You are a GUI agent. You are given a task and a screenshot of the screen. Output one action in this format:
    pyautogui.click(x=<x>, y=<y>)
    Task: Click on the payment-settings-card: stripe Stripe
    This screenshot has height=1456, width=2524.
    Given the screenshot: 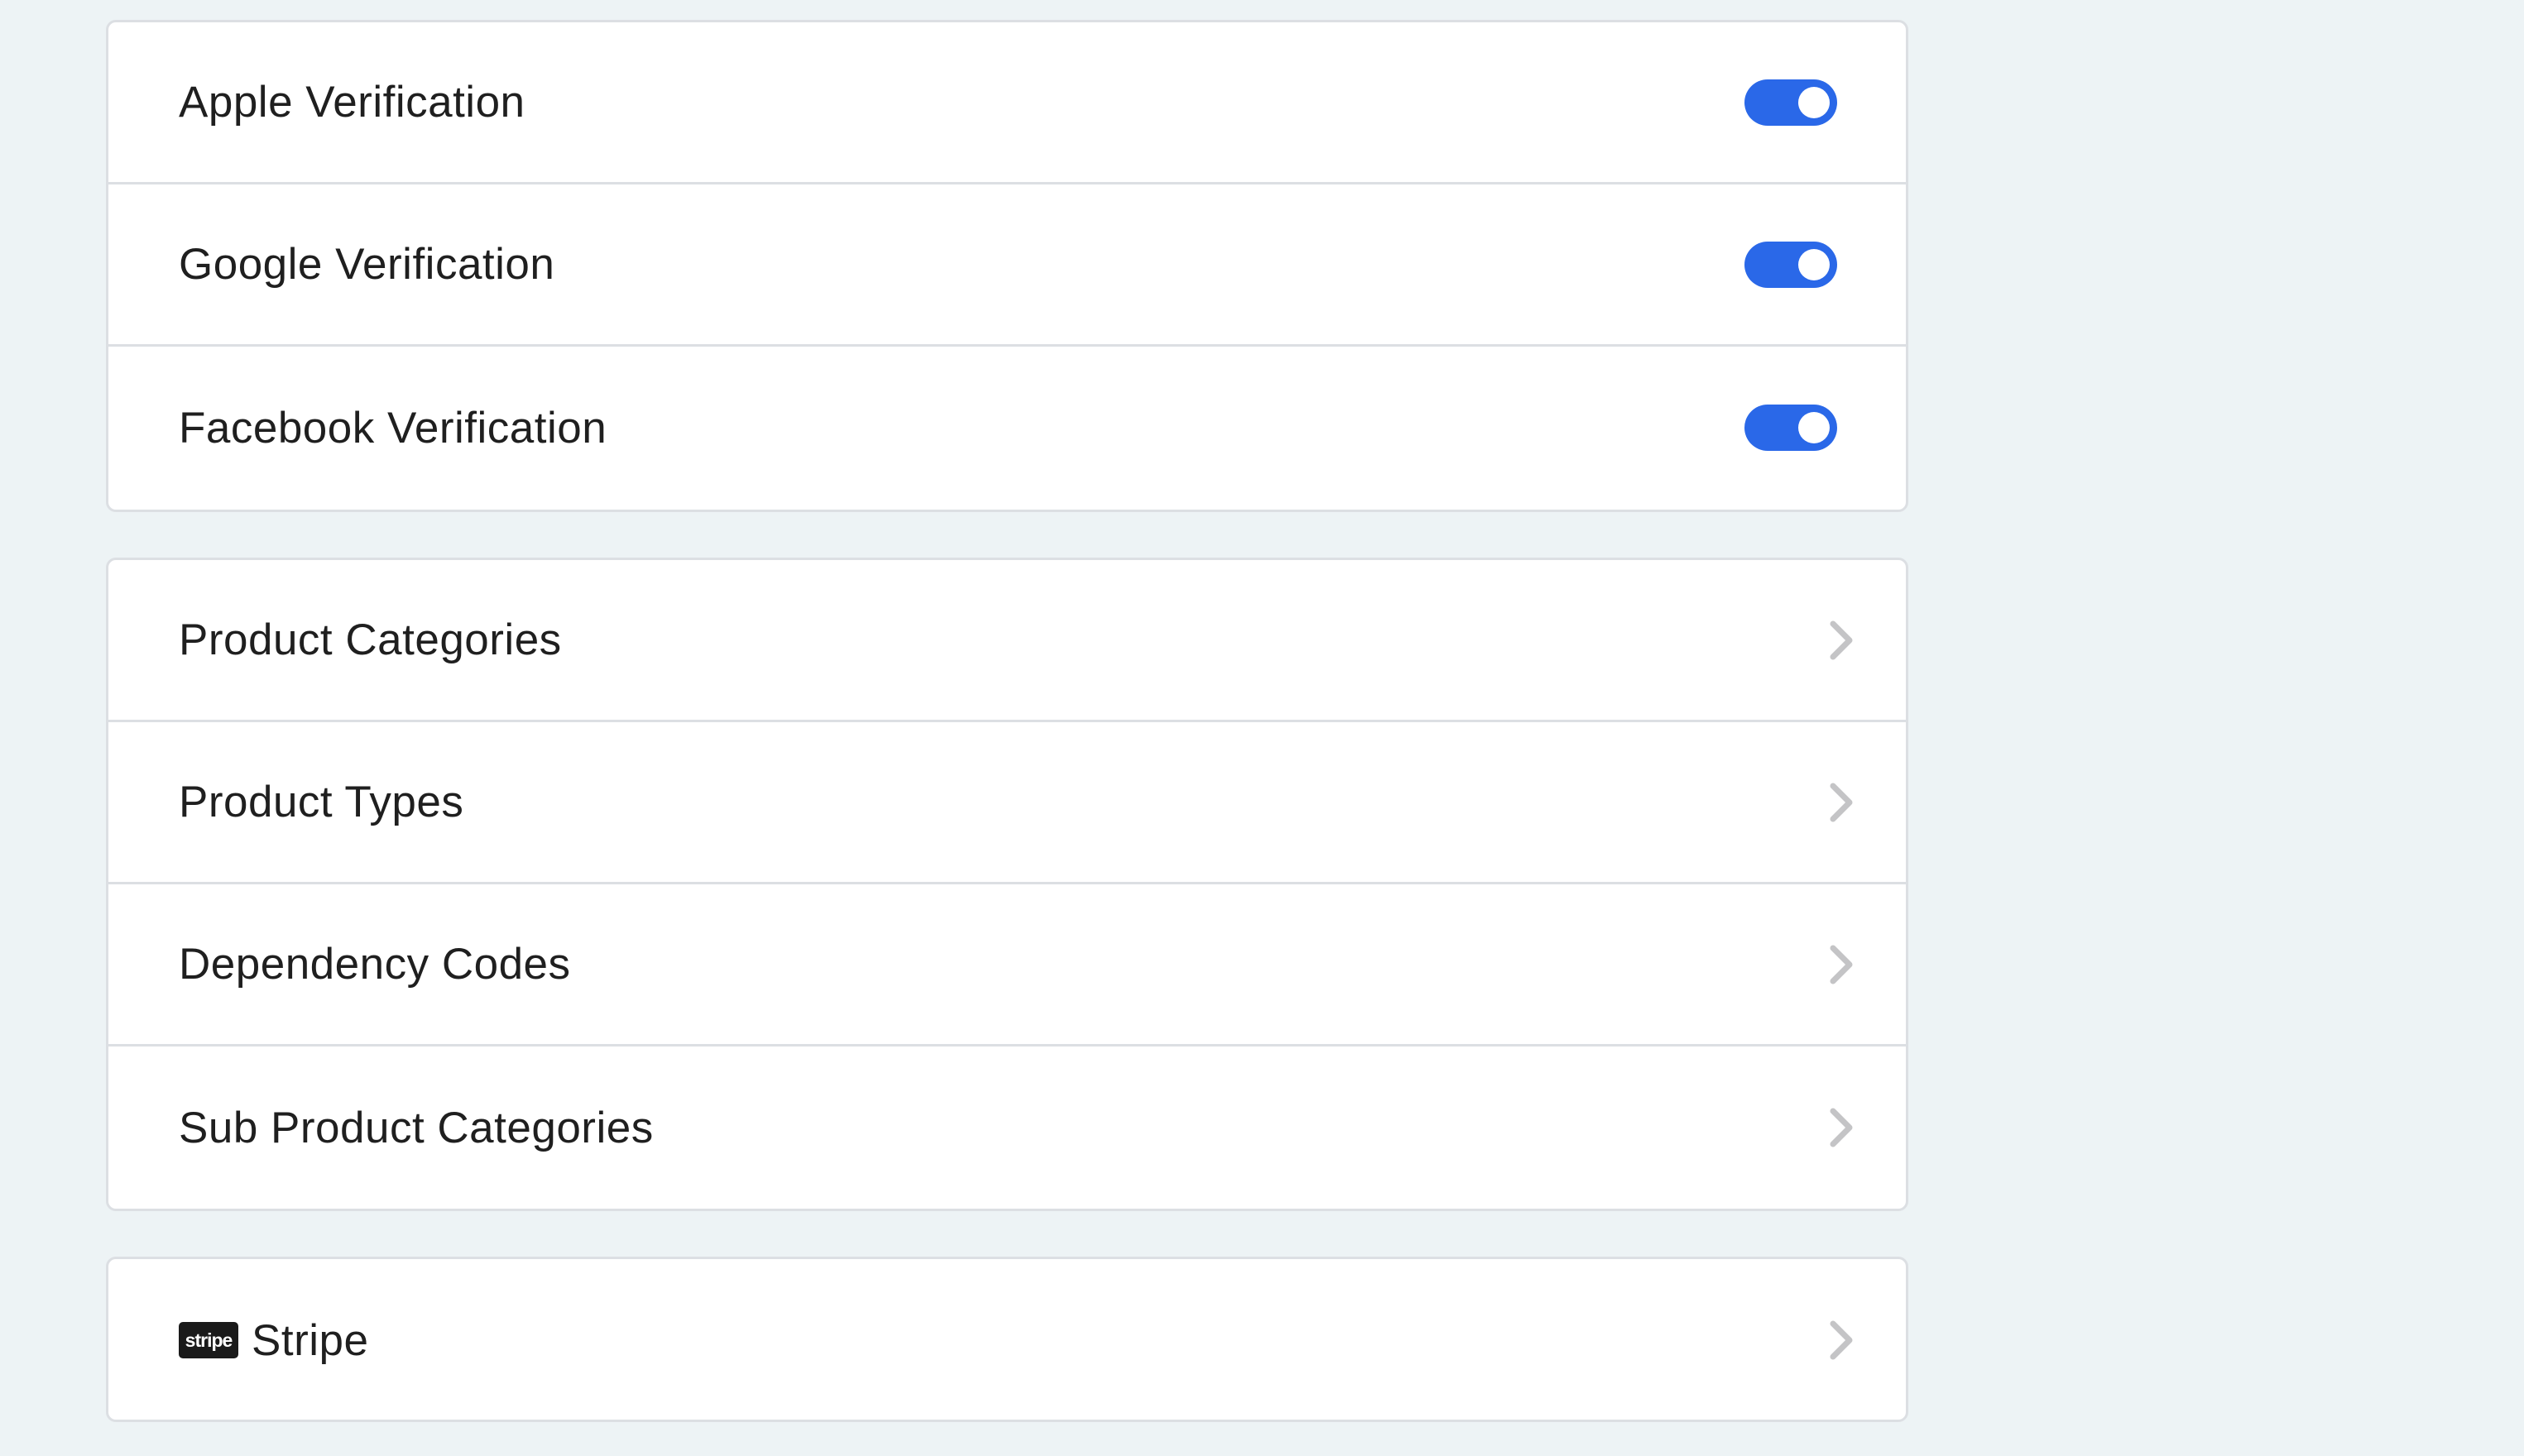 What is the action you would take?
    pyautogui.click(x=1007, y=1339)
    